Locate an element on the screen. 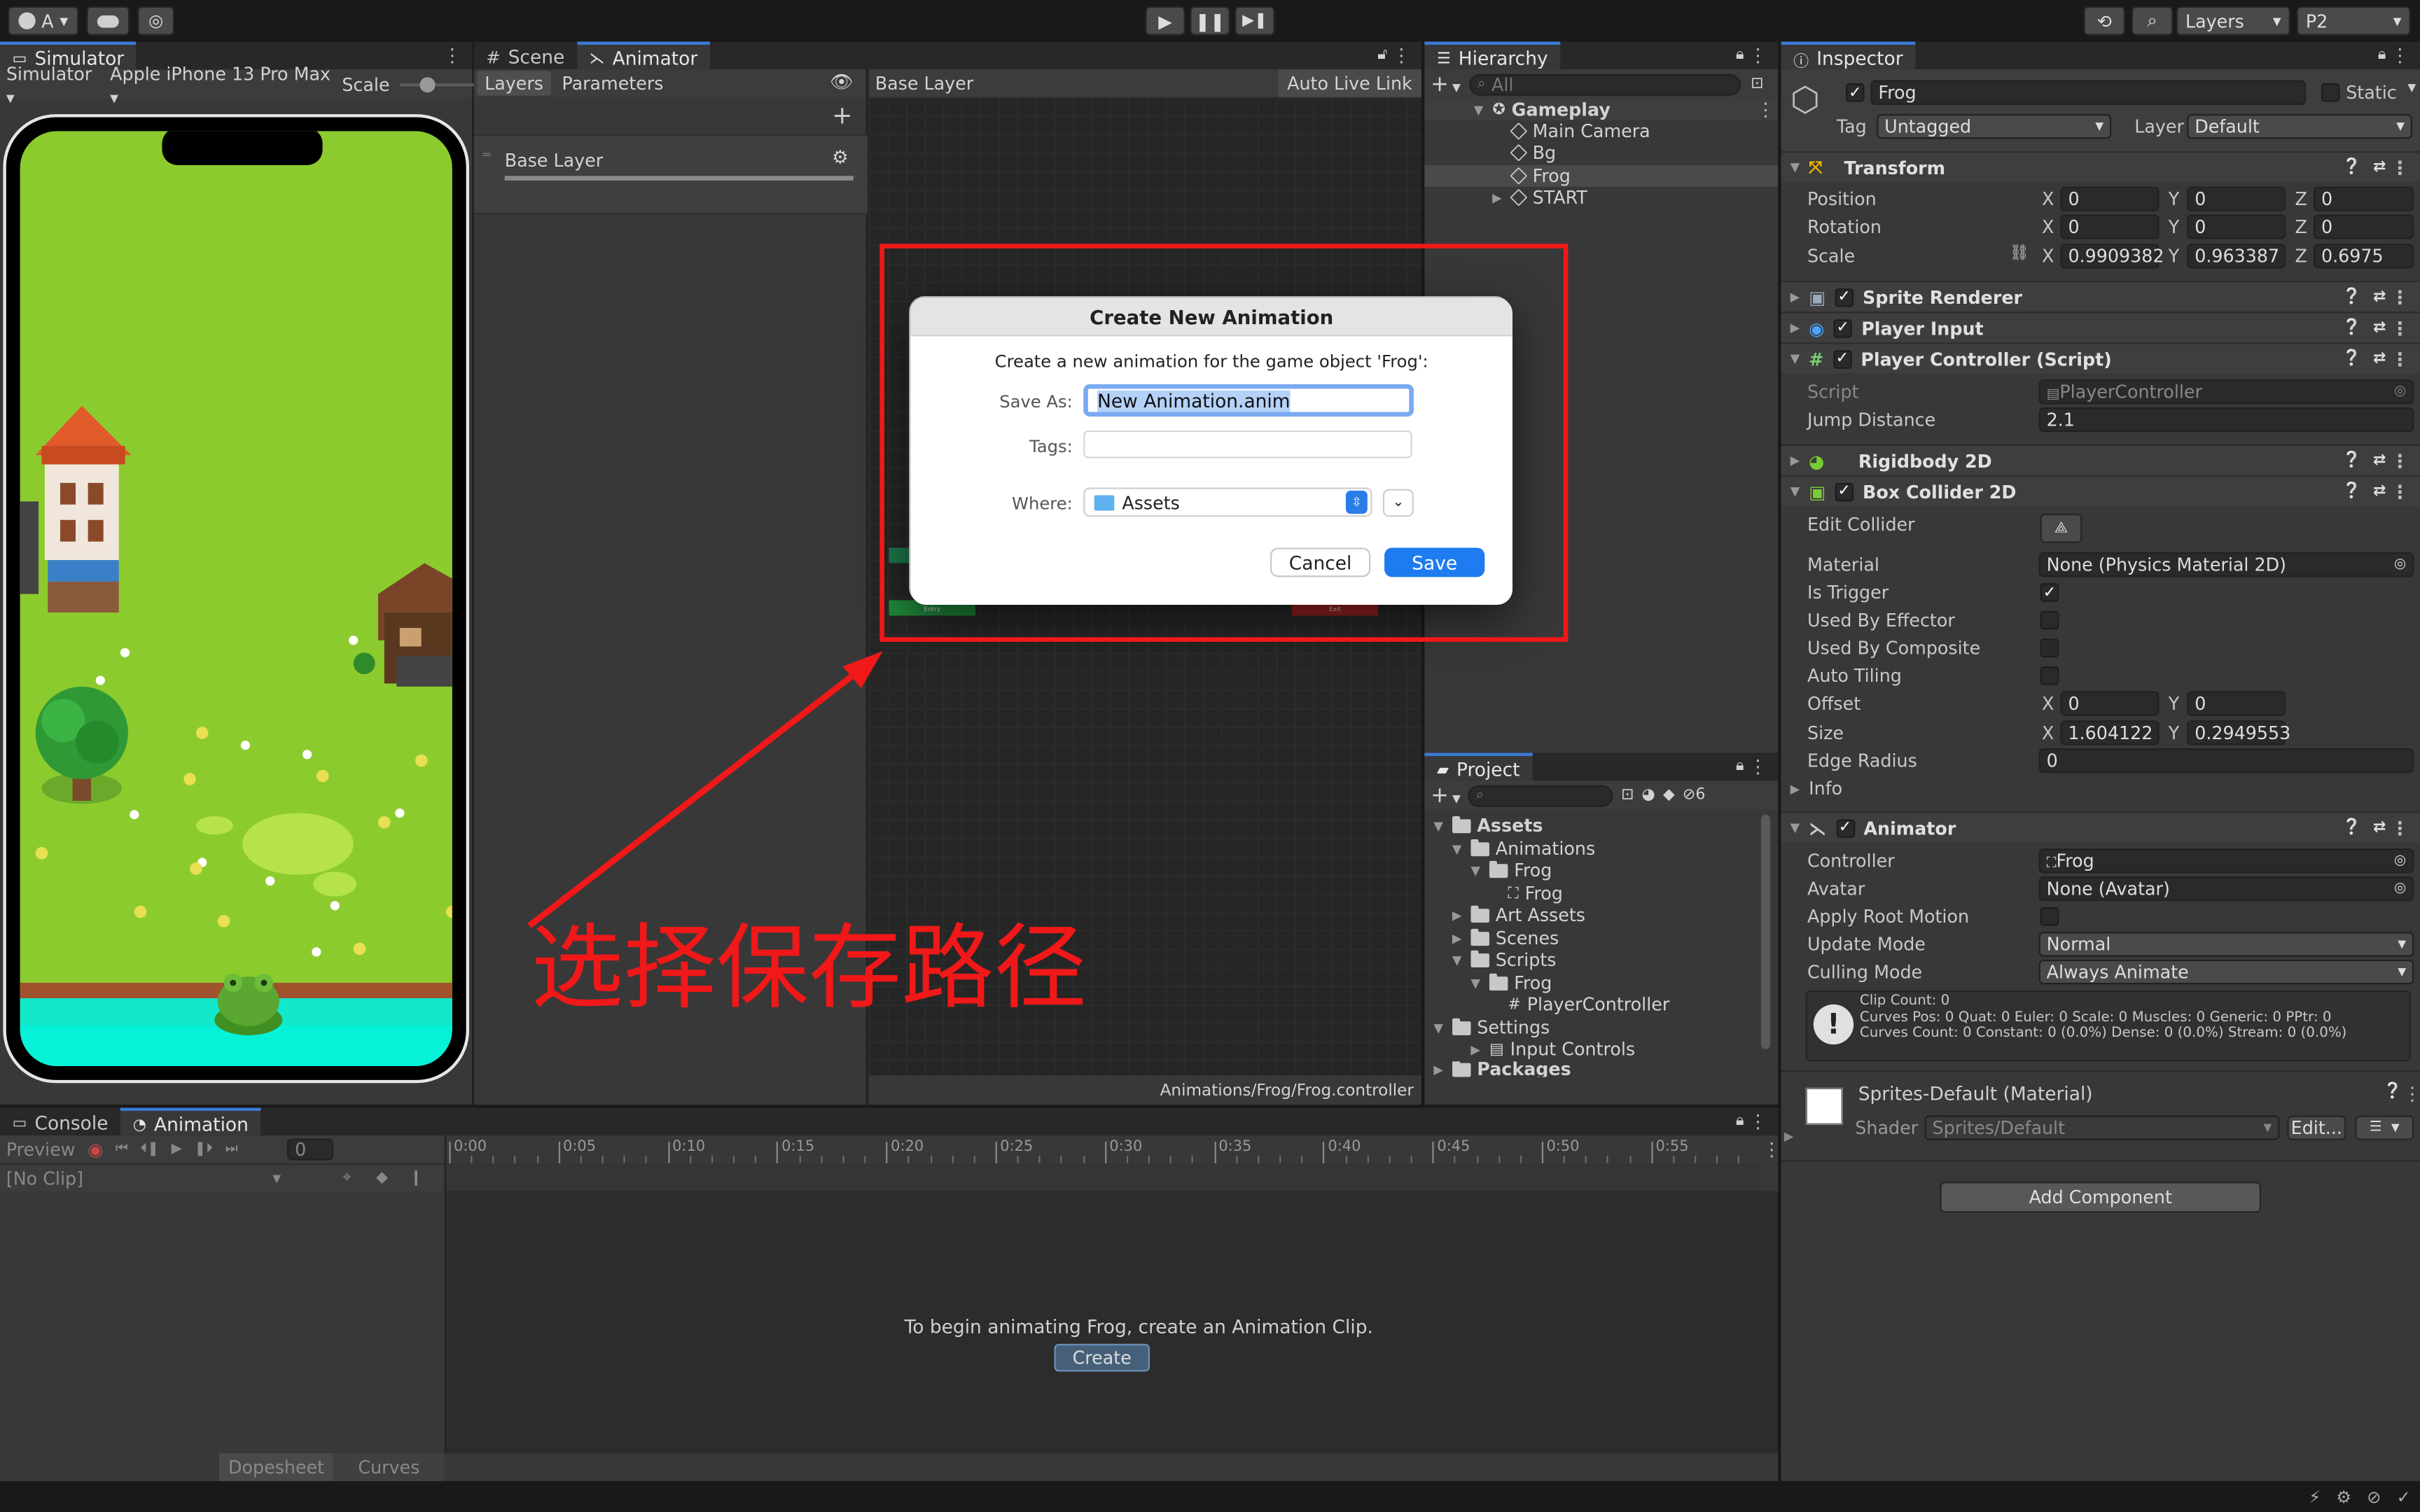  annotation-arrow is located at coordinates (705, 789).